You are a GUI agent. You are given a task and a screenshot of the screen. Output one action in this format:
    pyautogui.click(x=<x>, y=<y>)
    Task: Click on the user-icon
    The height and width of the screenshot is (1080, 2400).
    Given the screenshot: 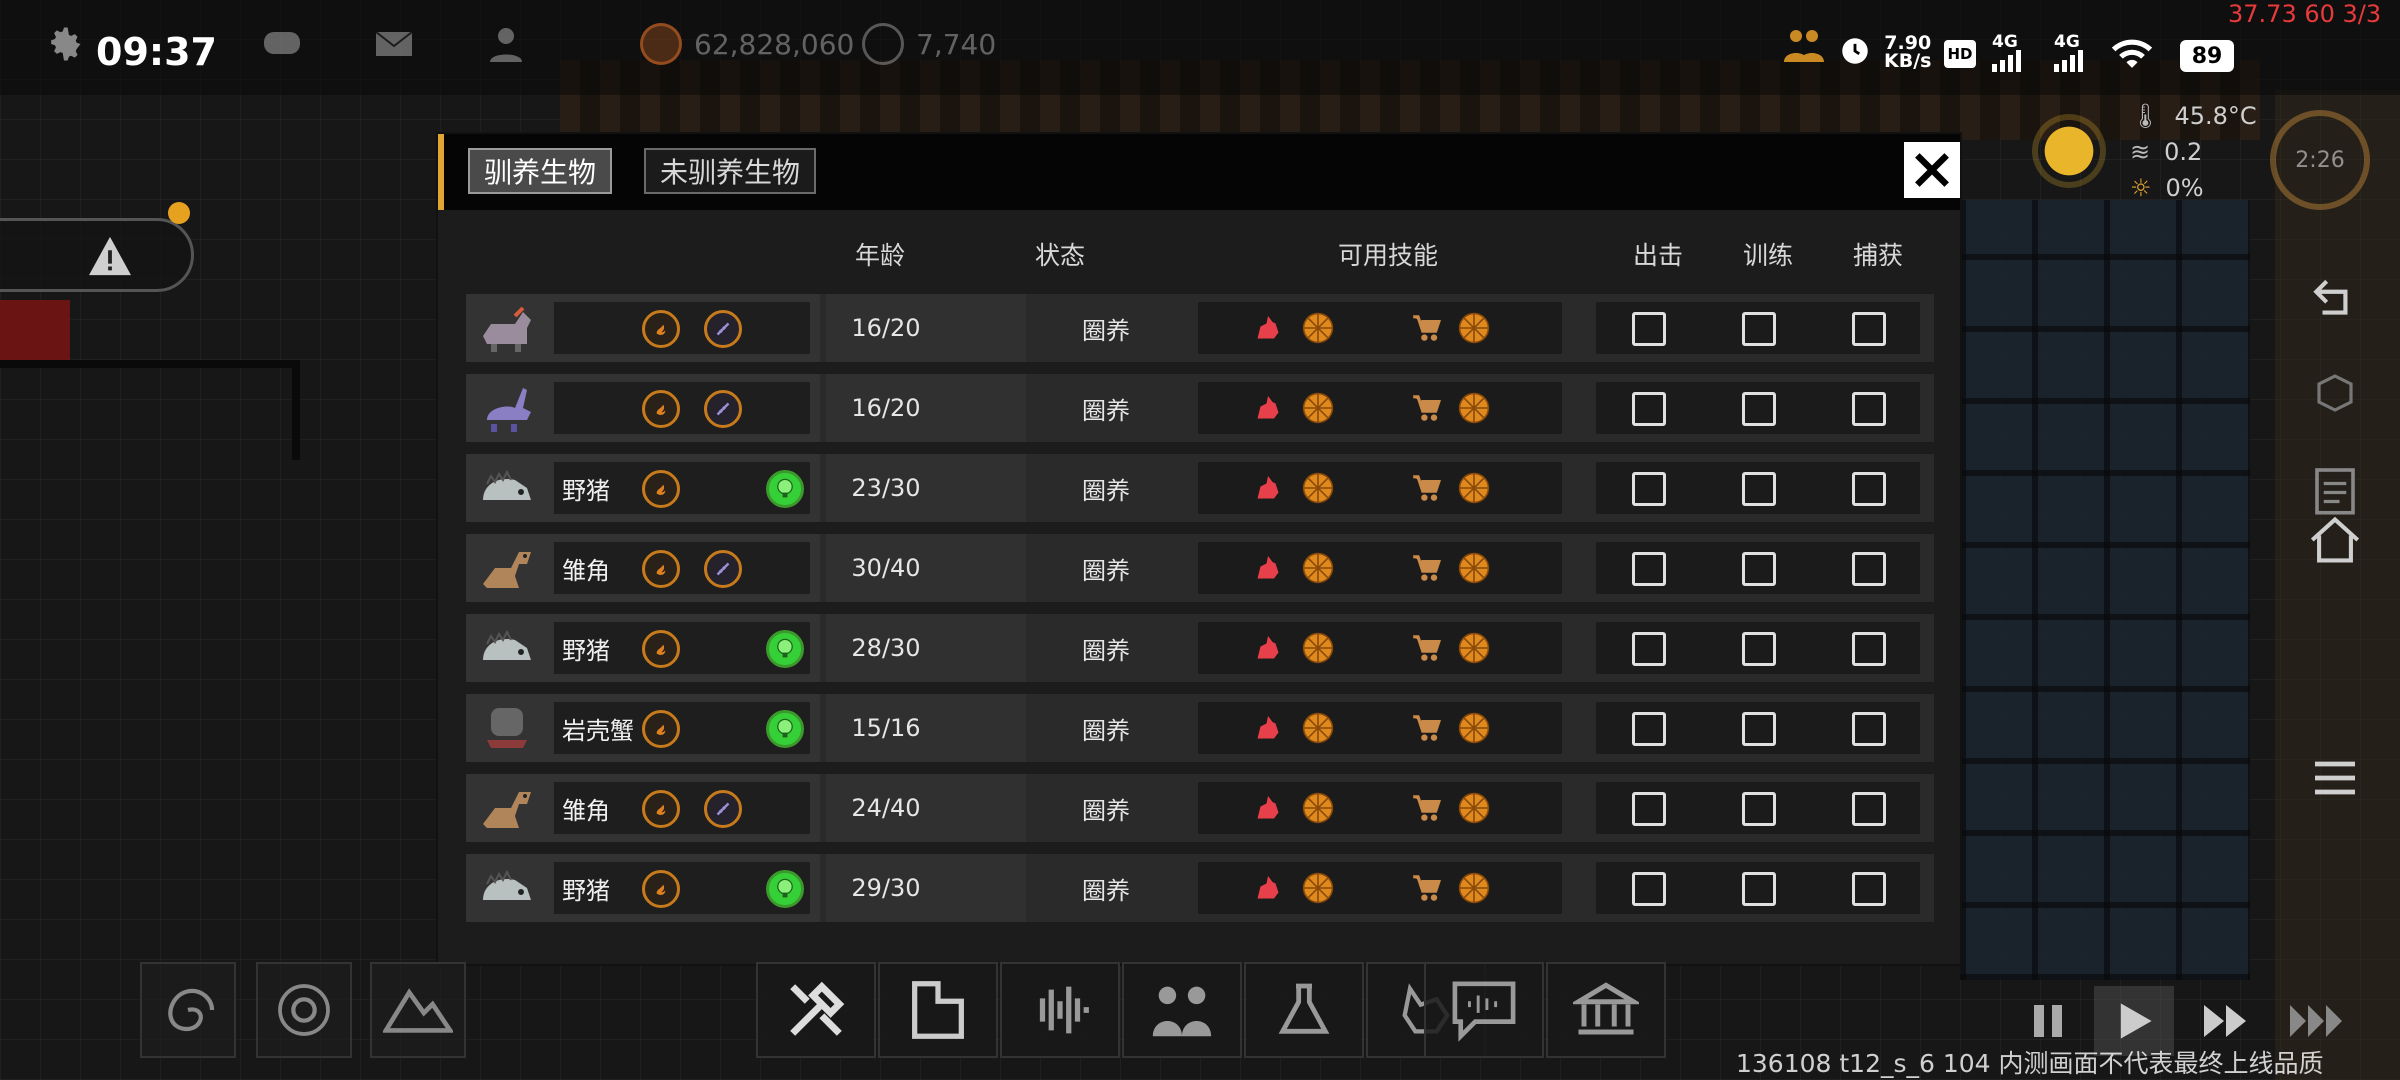 What is the action you would take?
    pyautogui.click(x=506, y=44)
    